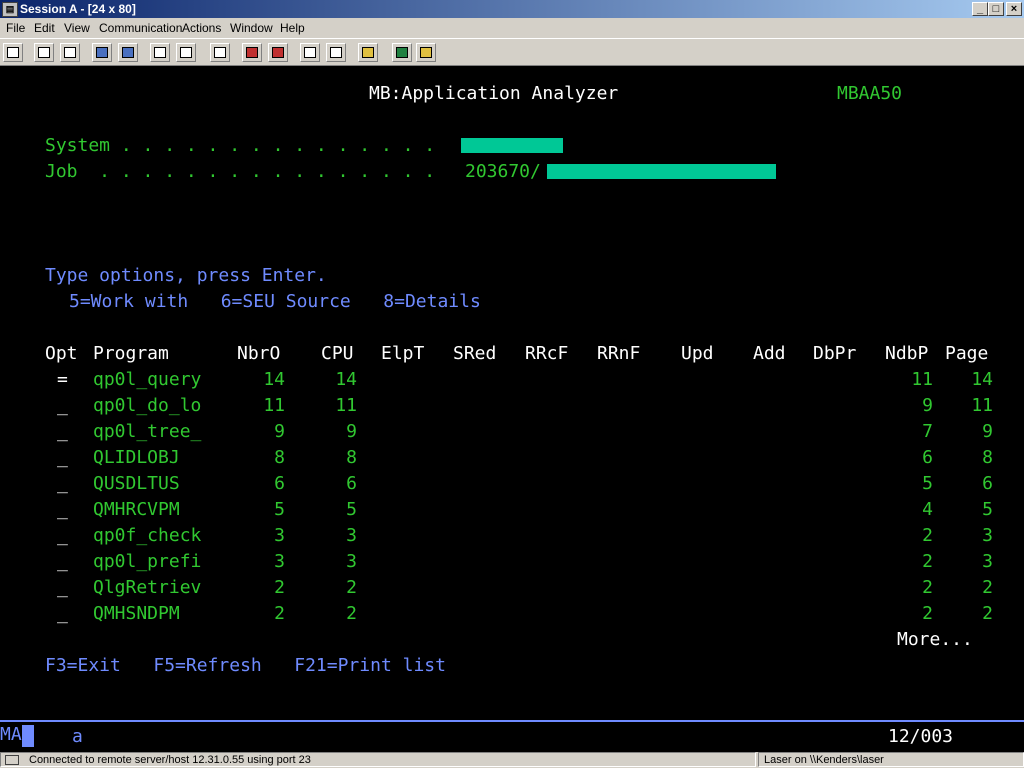 This screenshot has height=768, width=1024. I want to click on network-icon, so click(402, 52).